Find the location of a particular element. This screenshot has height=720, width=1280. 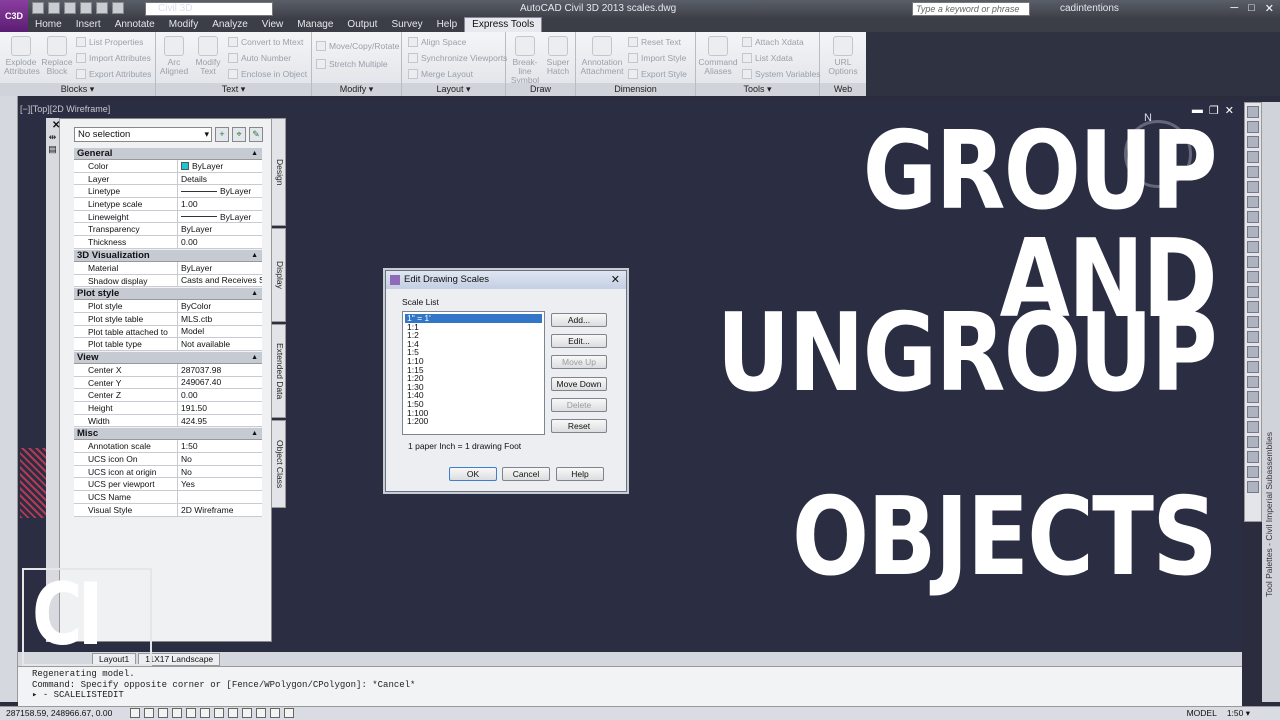

property-value: MLS.ctb is located at coordinates (220, 319).